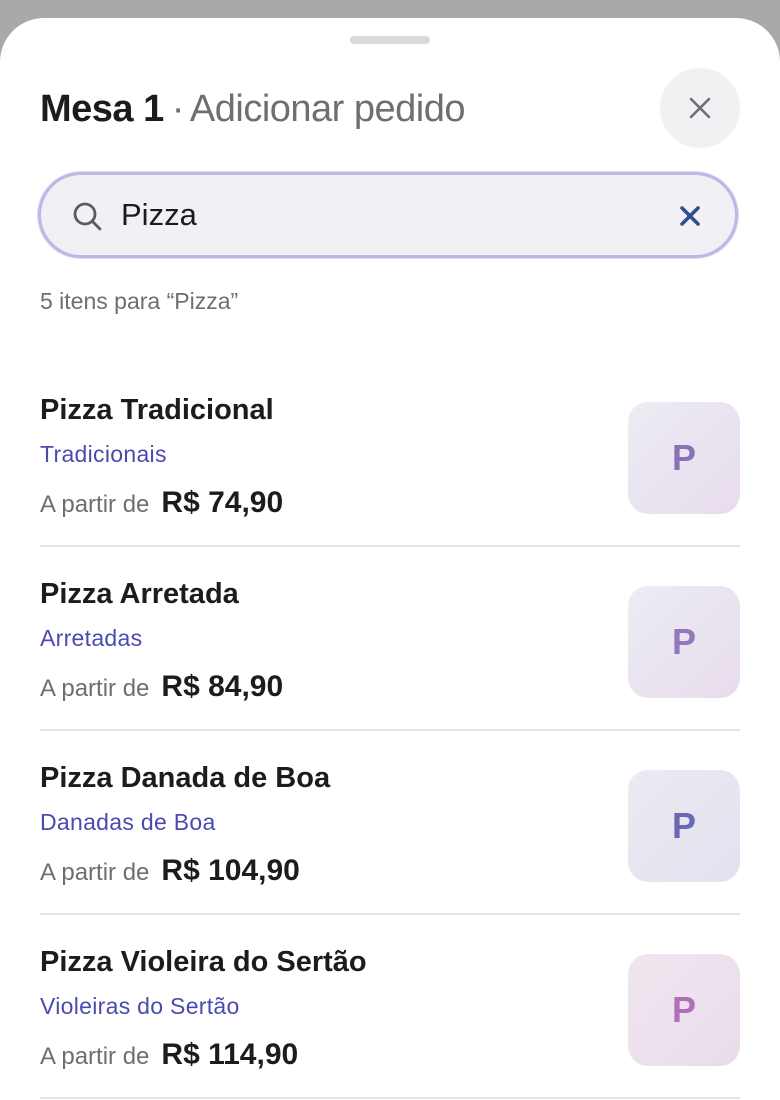  I want to click on item-price-row: A partir de R$ 84,90, so click(161, 687).